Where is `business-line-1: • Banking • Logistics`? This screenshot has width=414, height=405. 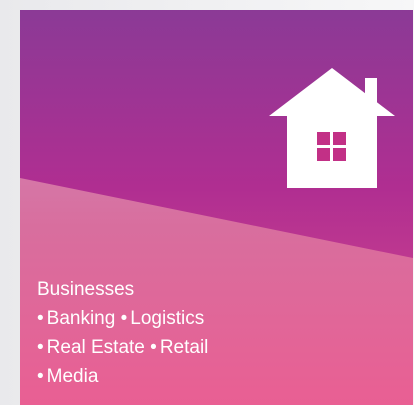 business-line-1: • Banking • Logistics is located at coordinates (122, 318).